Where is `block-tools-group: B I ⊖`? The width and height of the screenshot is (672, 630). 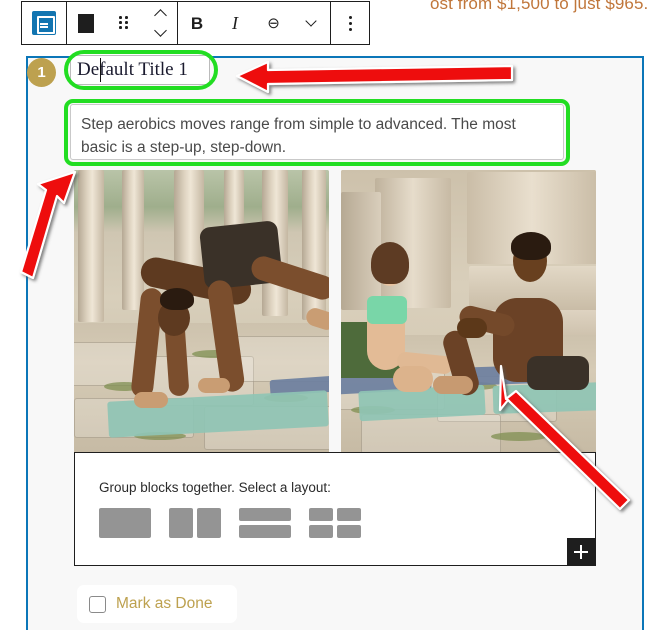
block-tools-group: B I ⊖ is located at coordinates (218, 23).